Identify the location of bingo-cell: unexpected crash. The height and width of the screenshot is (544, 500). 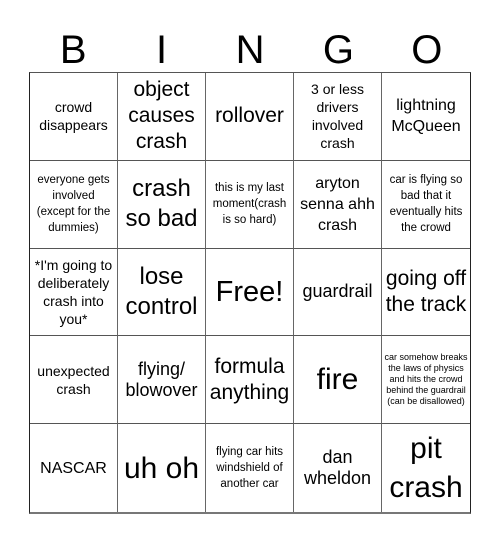
(74, 380).